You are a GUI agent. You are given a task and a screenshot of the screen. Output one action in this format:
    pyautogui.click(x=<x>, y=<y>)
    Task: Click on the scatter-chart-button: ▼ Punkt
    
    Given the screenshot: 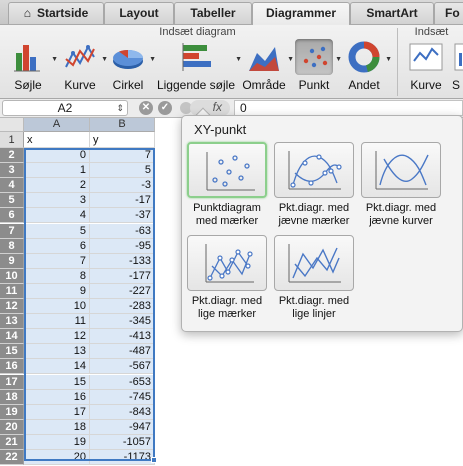 What is the action you would take?
    pyautogui.click(x=317, y=68)
    